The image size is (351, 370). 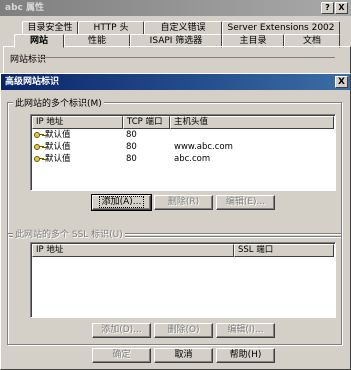 What do you see at coordinates (175, 8) in the screenshot?
I see `outer-window-title: abc 属性` at bounding box center [175, 8].